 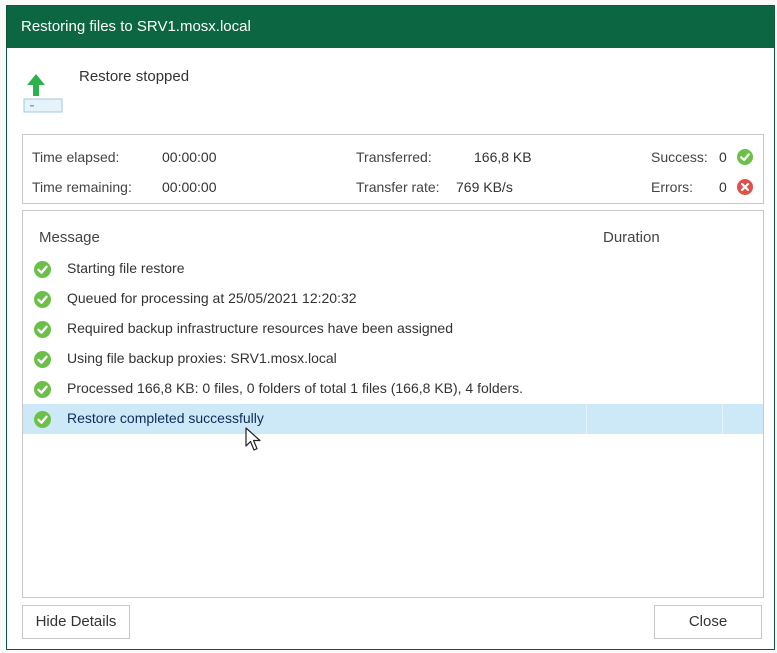 What do you see at coordinates (253, 439) in the screenshot?
I see `mouse-cursor-icon` at bounding box center [253, 439].